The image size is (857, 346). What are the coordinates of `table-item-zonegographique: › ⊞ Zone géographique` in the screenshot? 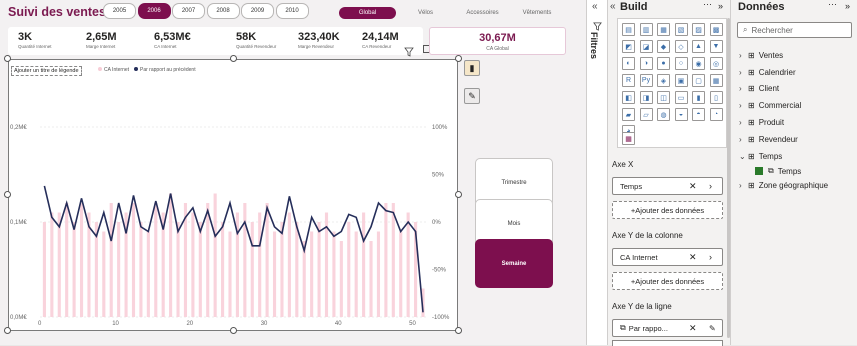 It's located at (798, 186).